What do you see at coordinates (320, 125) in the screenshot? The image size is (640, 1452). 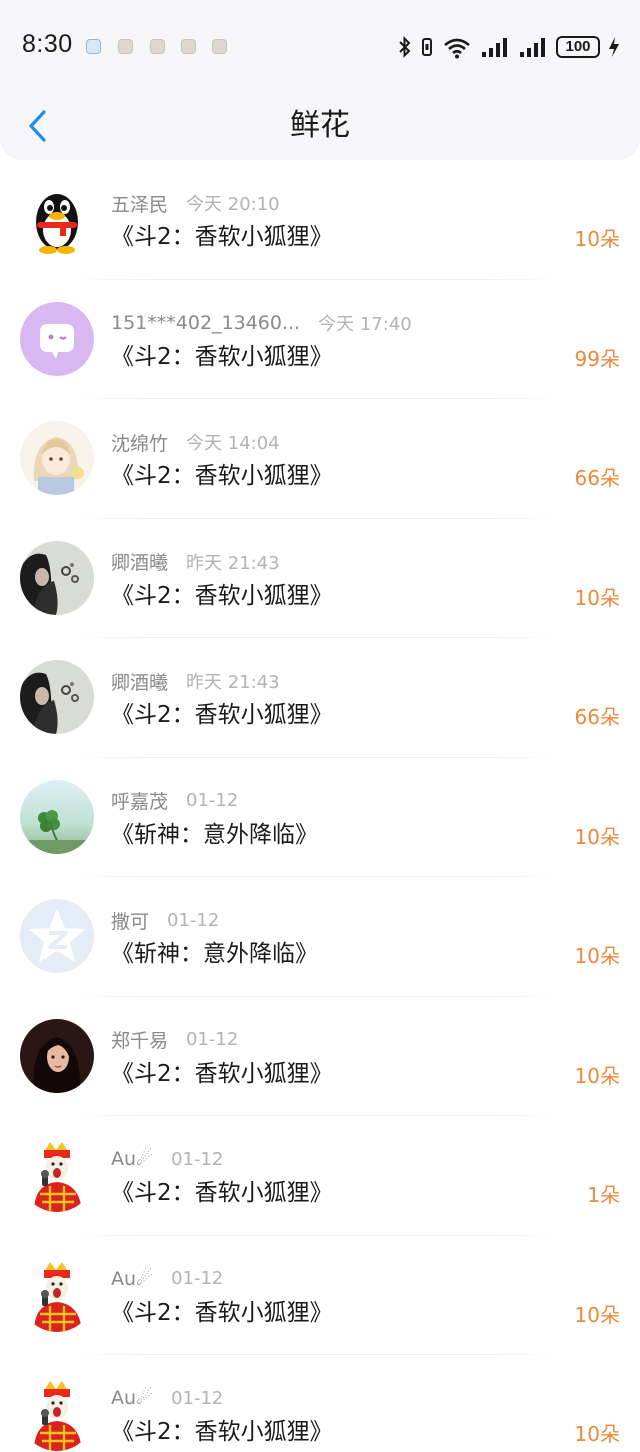 I see `page-title: 鲜花` at bounding box center [320, 125].